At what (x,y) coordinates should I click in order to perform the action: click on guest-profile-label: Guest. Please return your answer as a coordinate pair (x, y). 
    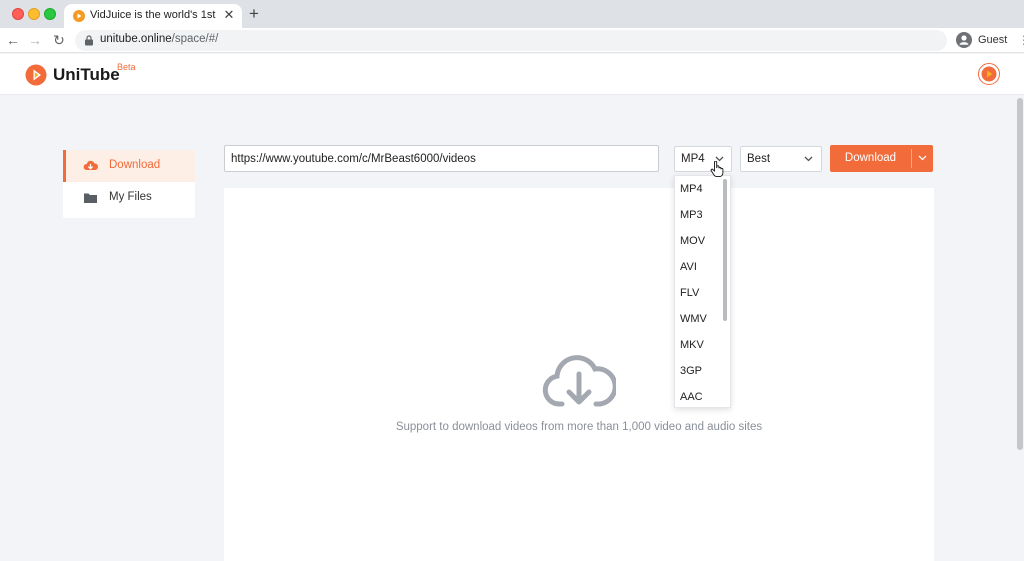
    Looking at the image, I should click on (992, 40).